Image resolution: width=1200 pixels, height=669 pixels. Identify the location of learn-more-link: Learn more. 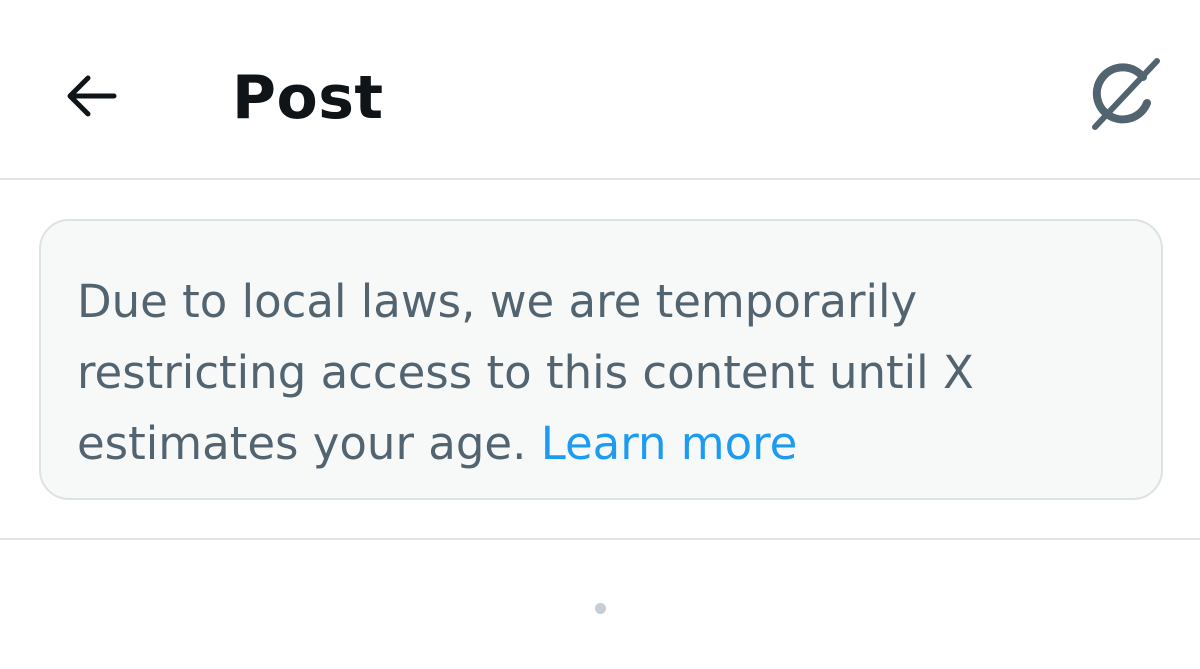
(669, 443).